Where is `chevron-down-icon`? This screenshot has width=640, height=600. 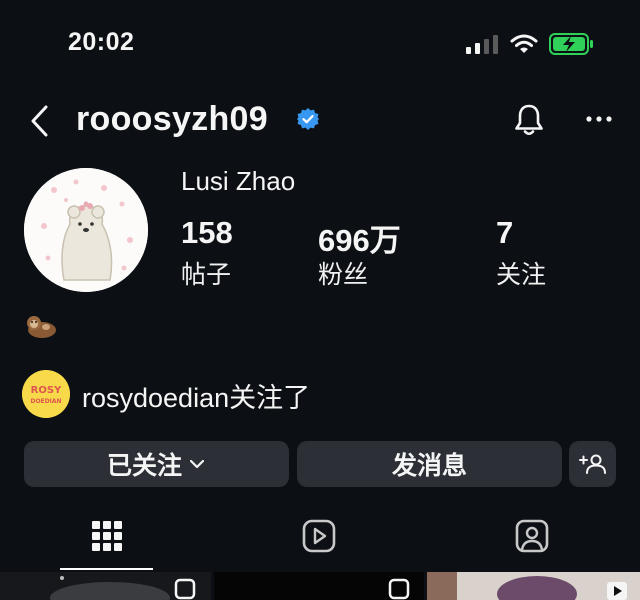 chevron-down-icon is located at coordinates (197, 464).